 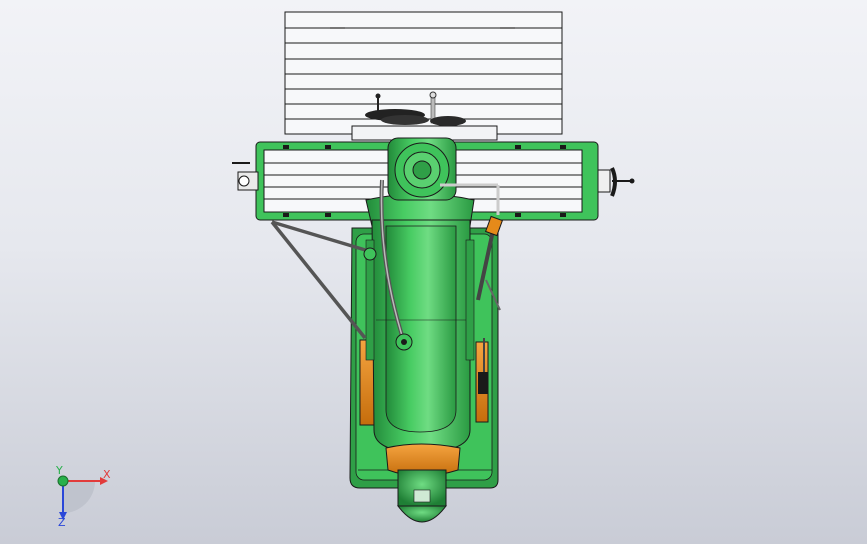 I want to click on y-axis-label: Y, so click(x=59, y=470).